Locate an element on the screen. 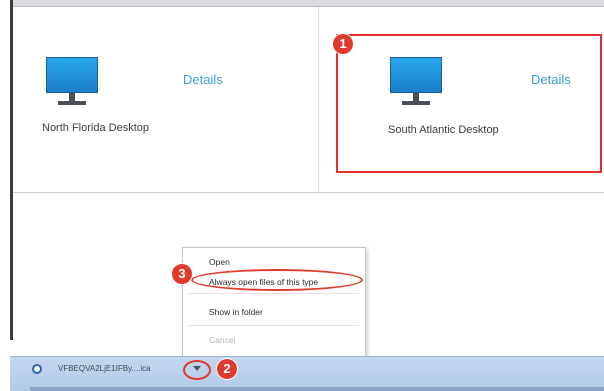  callout-badge-1: 1 is located at coordinates (343, 44).